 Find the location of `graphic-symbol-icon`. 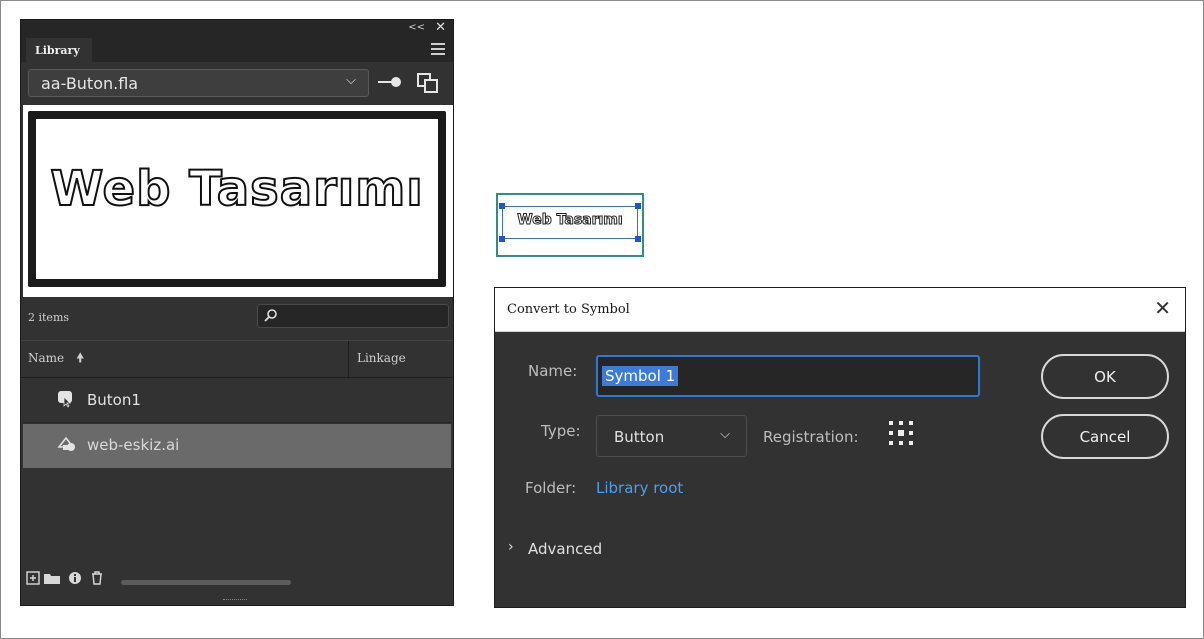

graphic-symbol-icon is located at coordinates (66, 443).